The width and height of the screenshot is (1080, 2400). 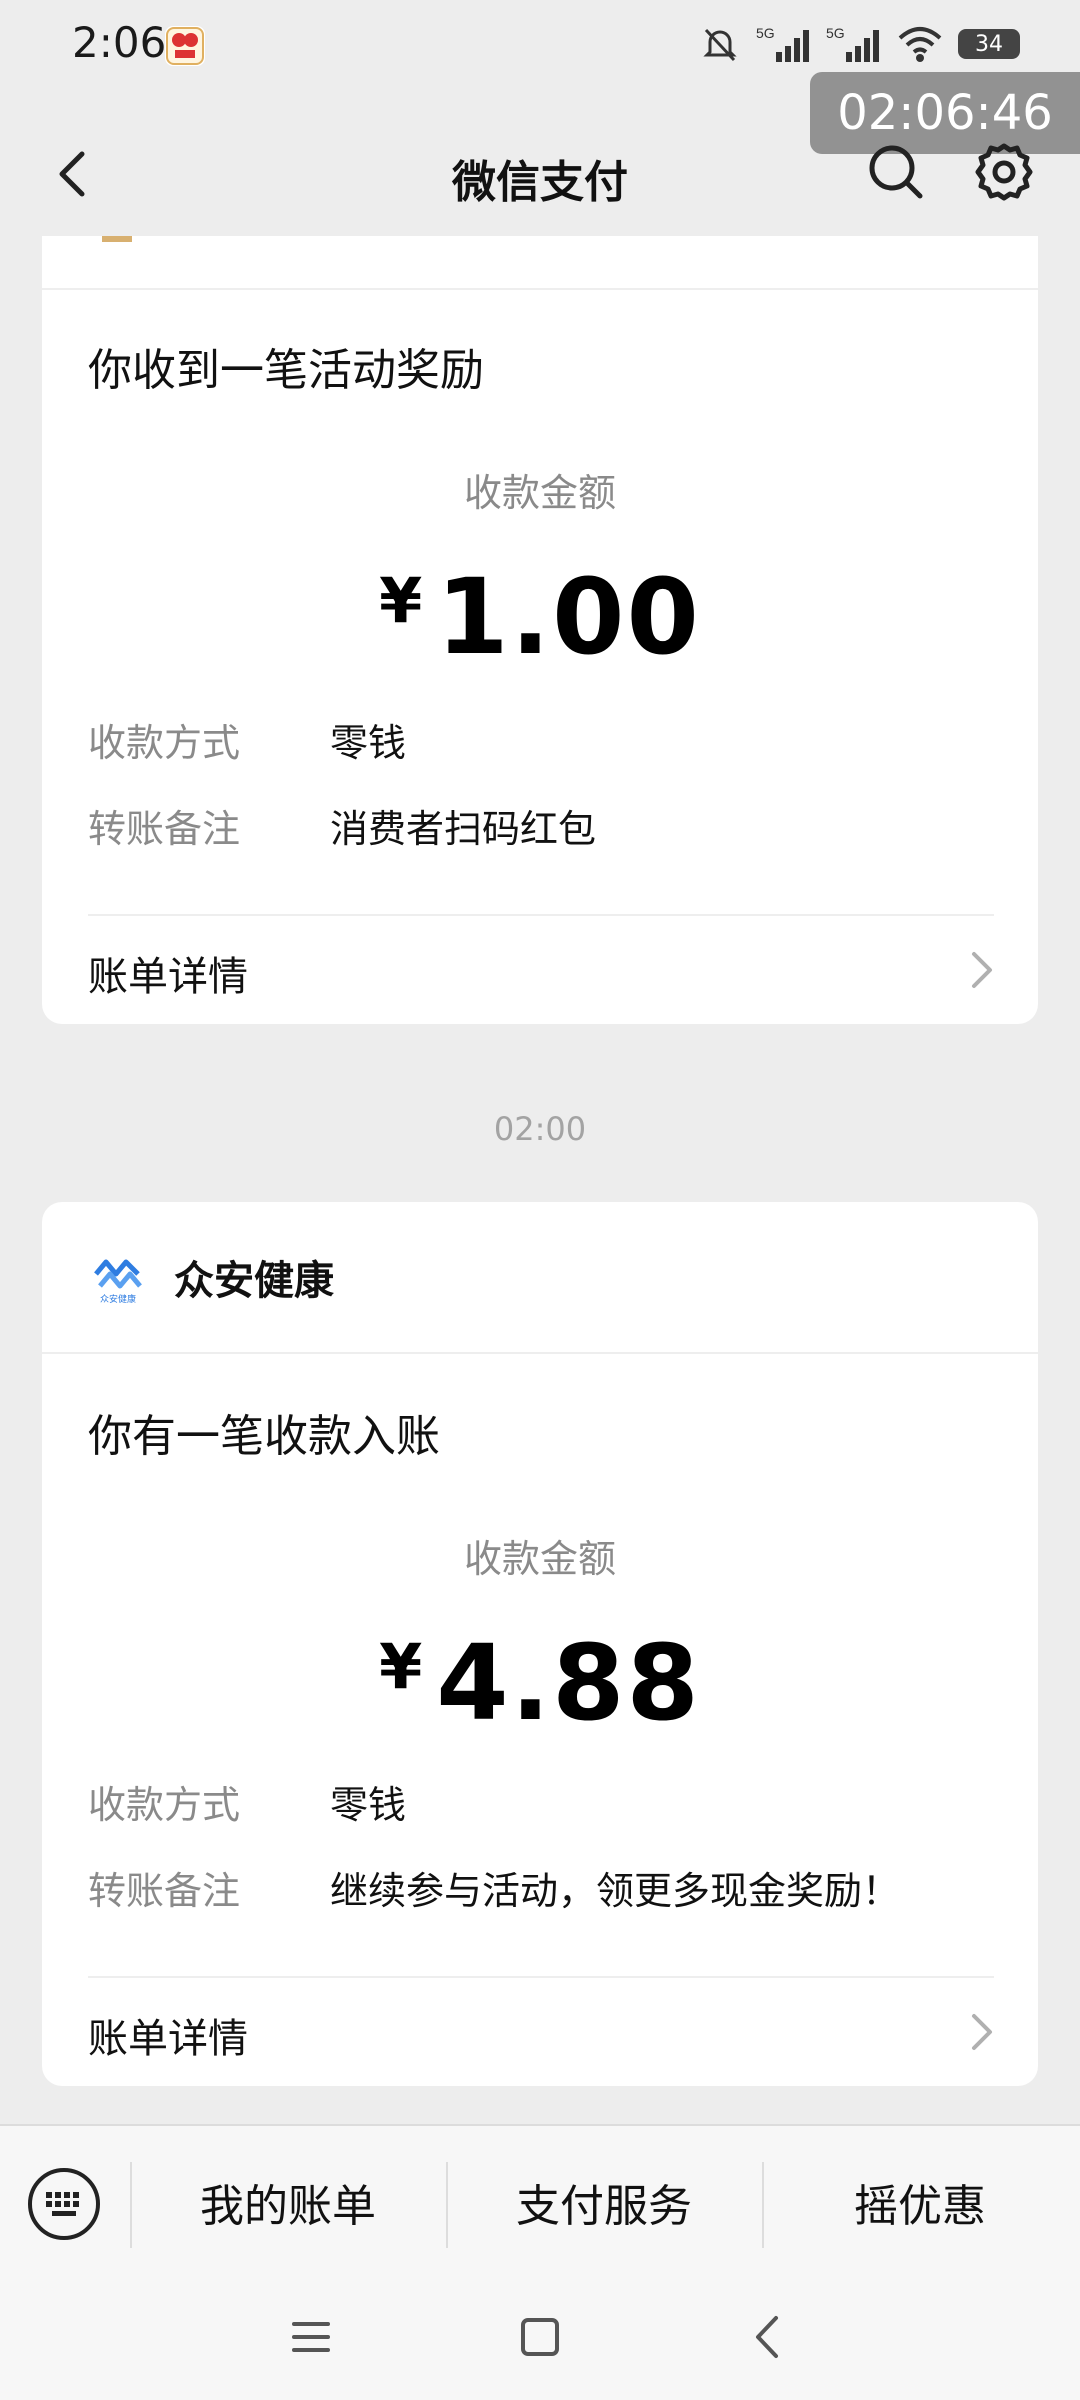 I want to click on system-nav-bar, so click(x=540, y=2337).